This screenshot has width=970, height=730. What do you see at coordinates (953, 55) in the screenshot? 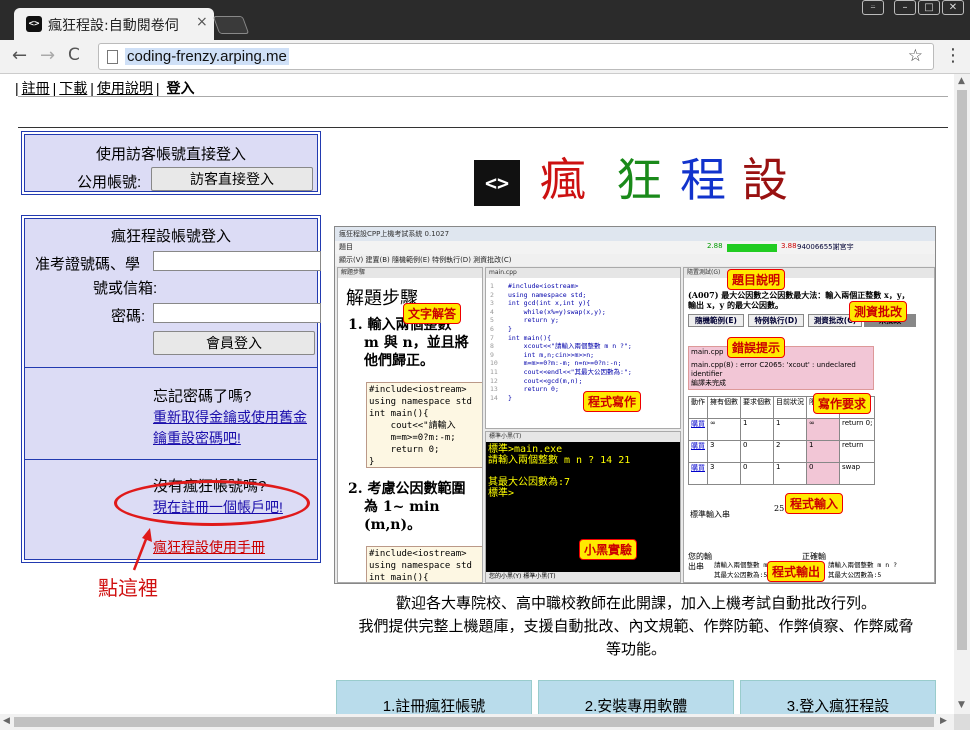
I see `browser-menu-icon: ⋮` at bounding box center [953, 55].